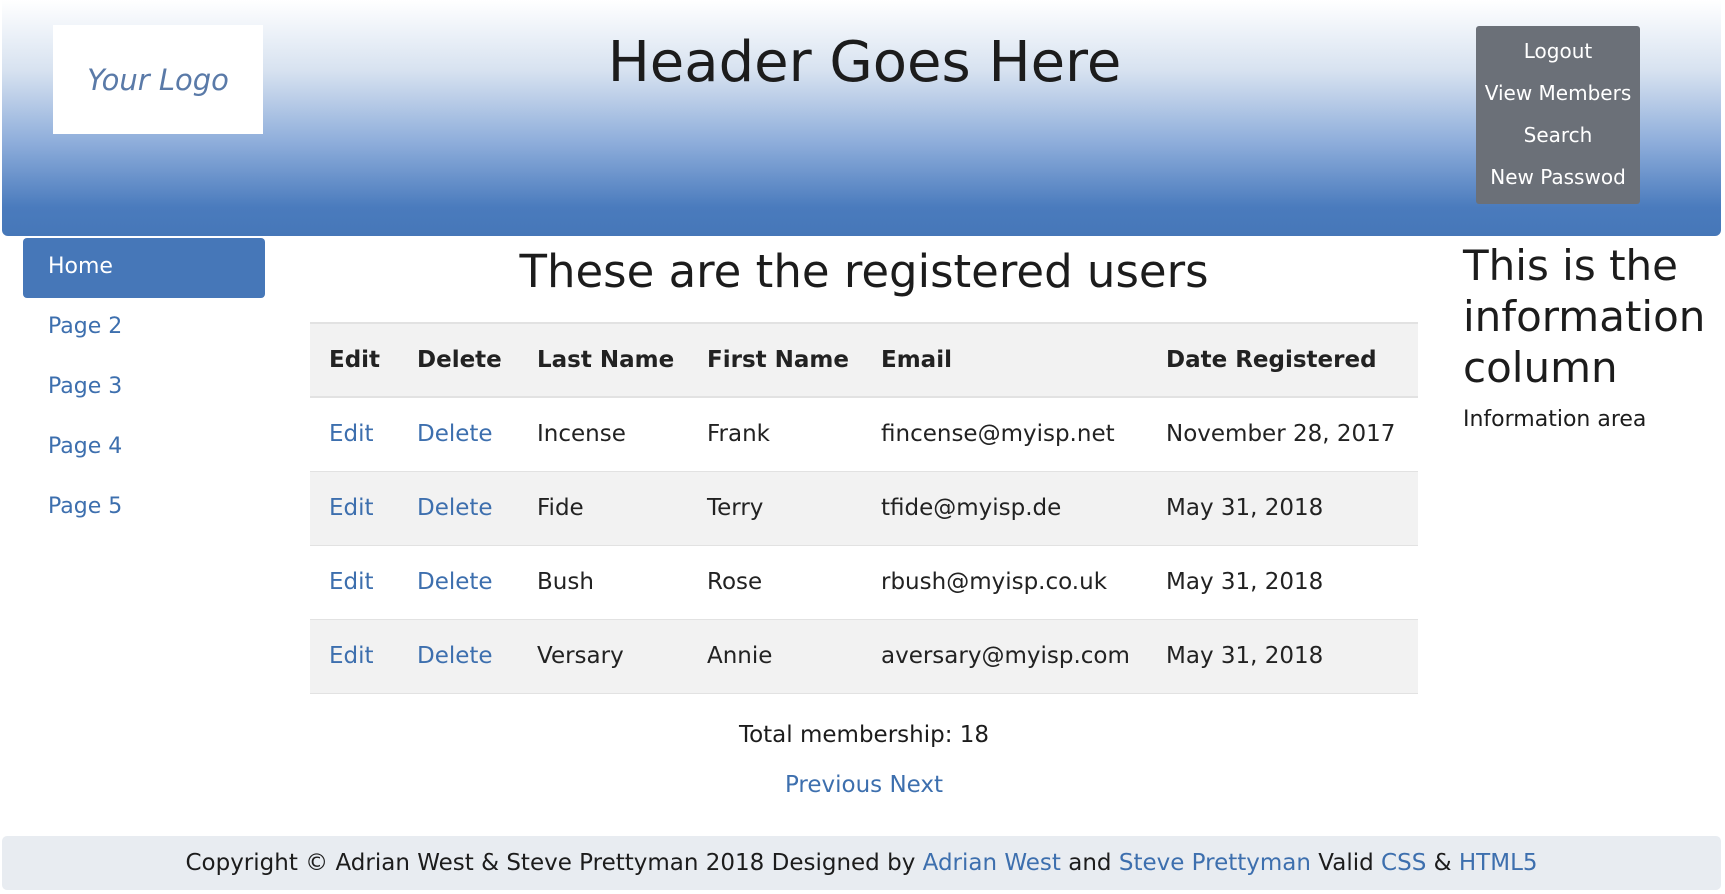 This screenshot has height=894, width=1725. I want to click on pagination: Previous Next, so click(864, 785).